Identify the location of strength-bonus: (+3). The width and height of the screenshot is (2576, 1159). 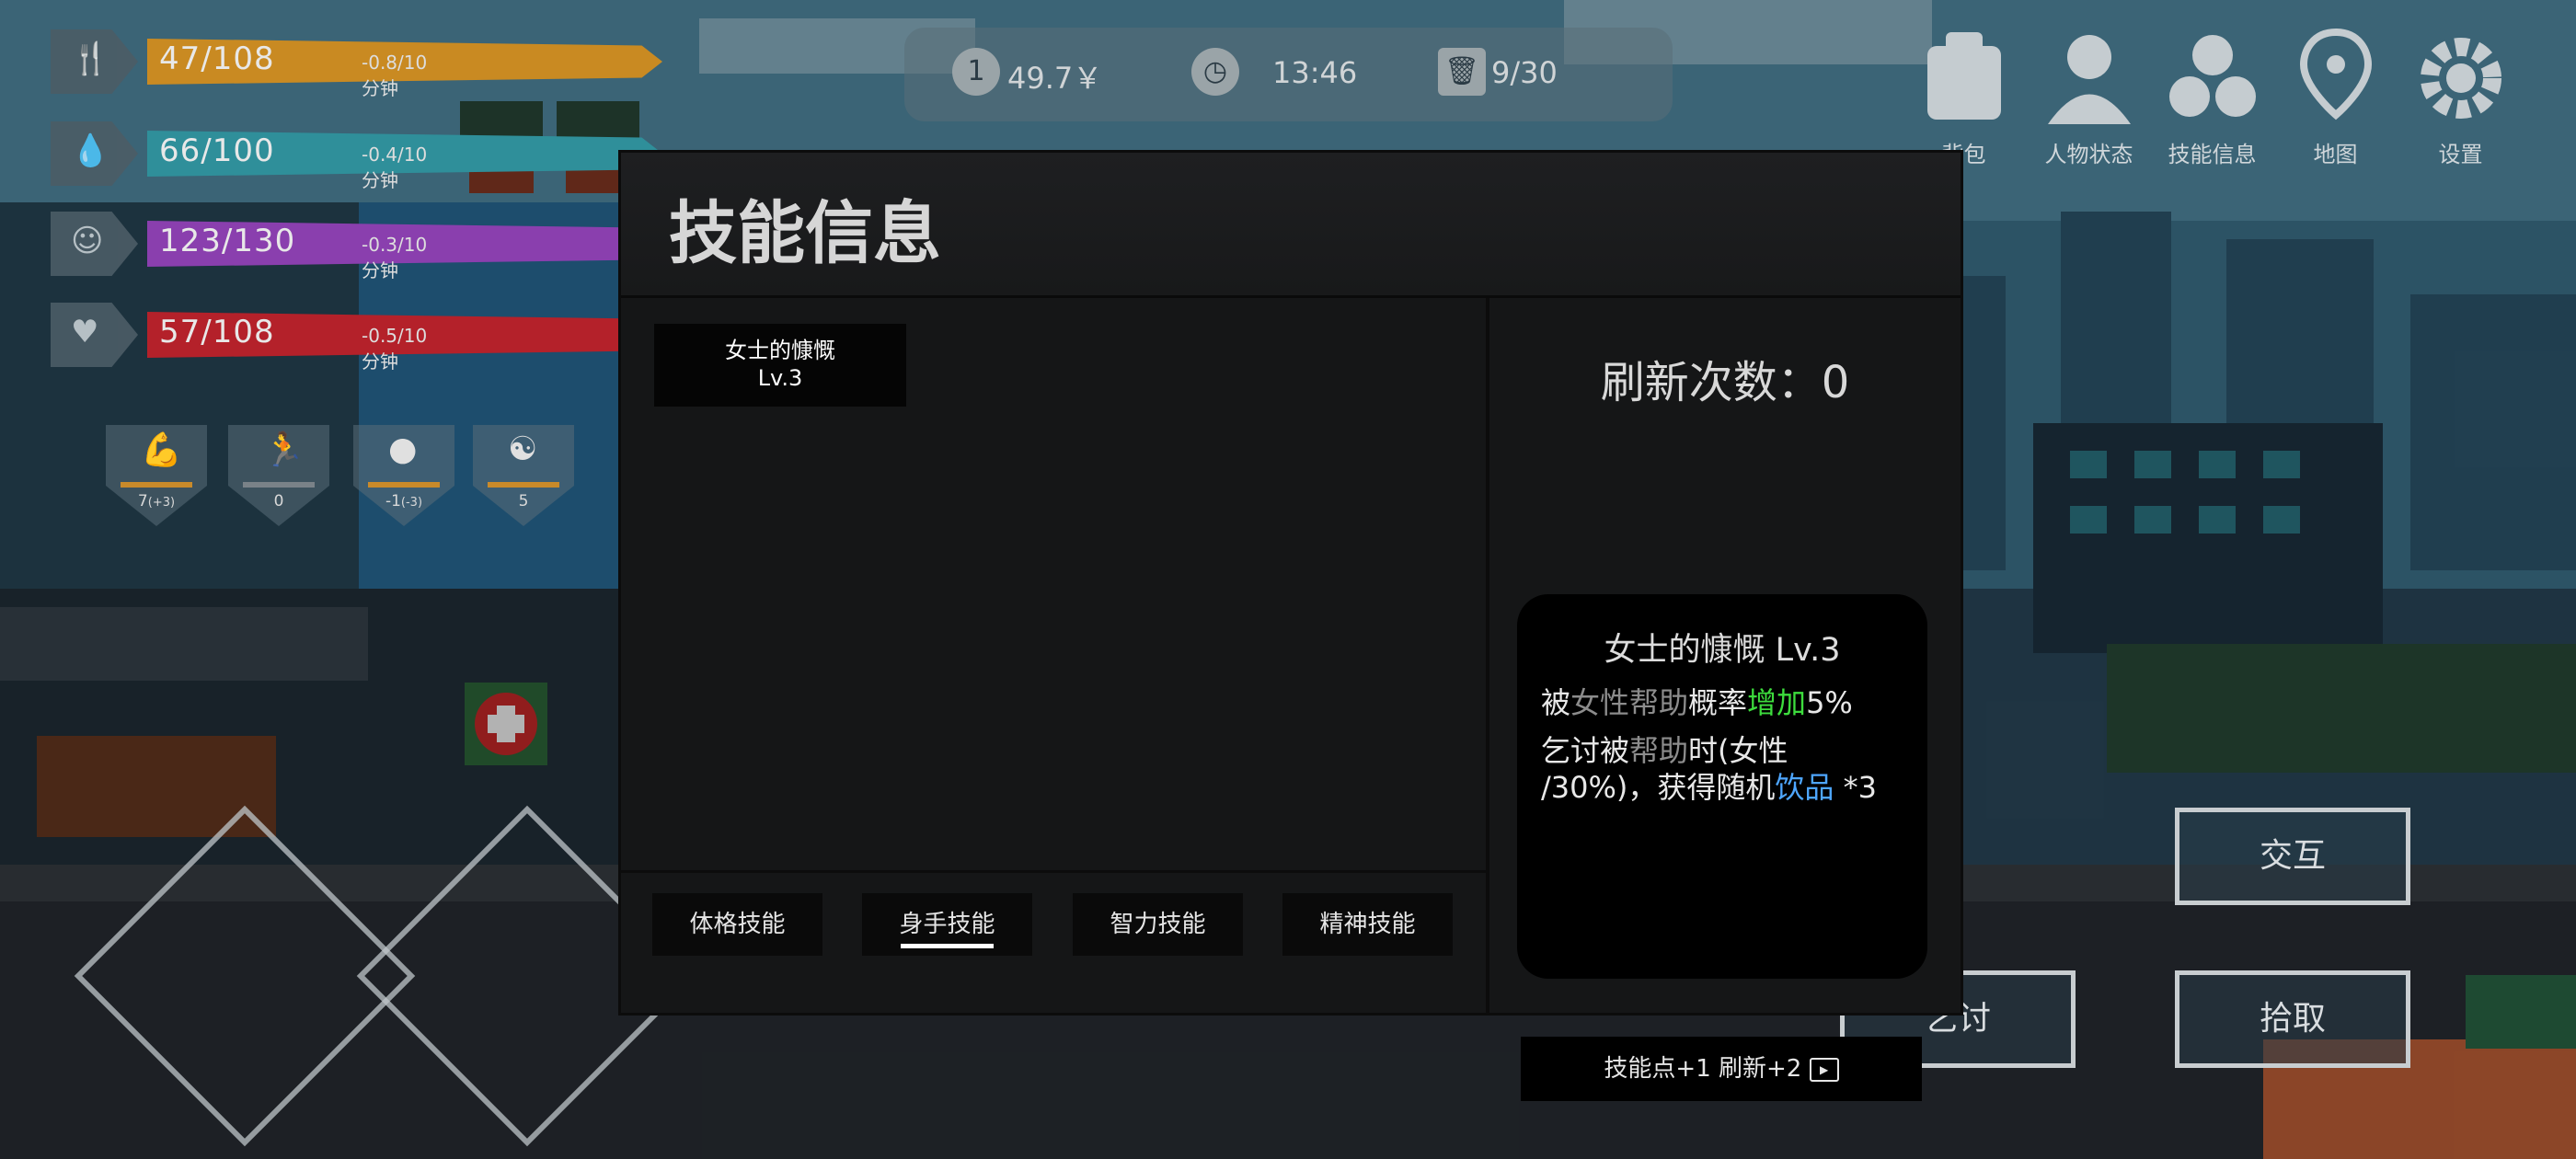
(161, 503).